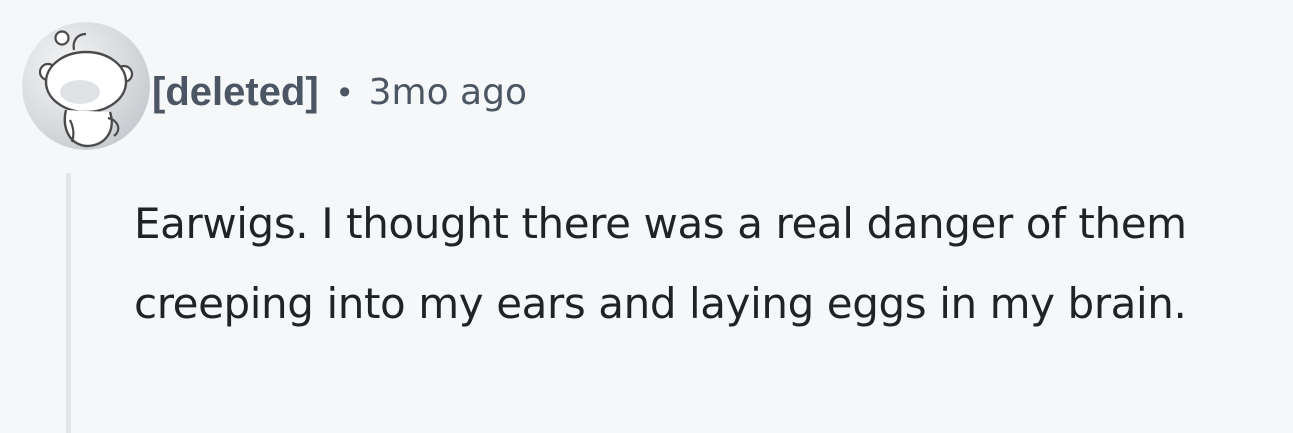 This screenshot has height=433, width=1293. What do you see at coordinates (68, 303) in the screenshot?
I see `thread-line` at bounding box center [68, 303].